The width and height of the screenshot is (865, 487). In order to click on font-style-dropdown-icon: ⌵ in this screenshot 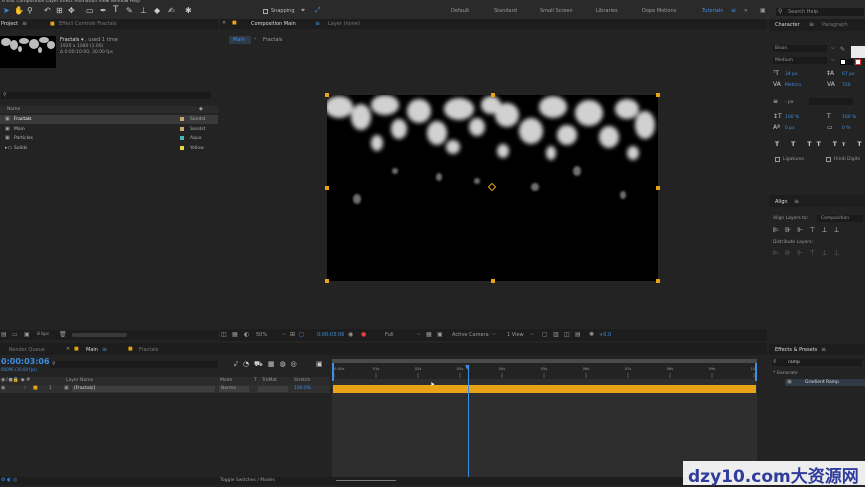, I will do `click(833, 60)`.